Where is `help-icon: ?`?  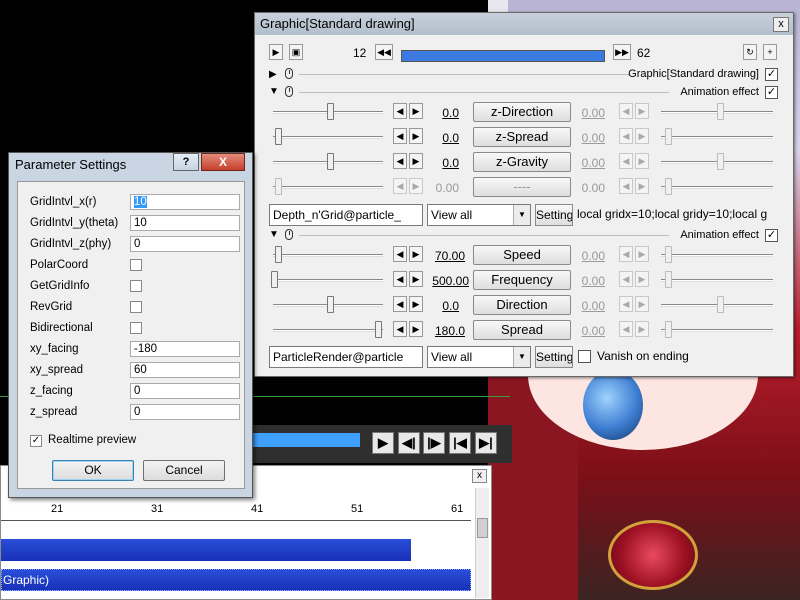 help-icon: ? is located at coordinates (186, 162).